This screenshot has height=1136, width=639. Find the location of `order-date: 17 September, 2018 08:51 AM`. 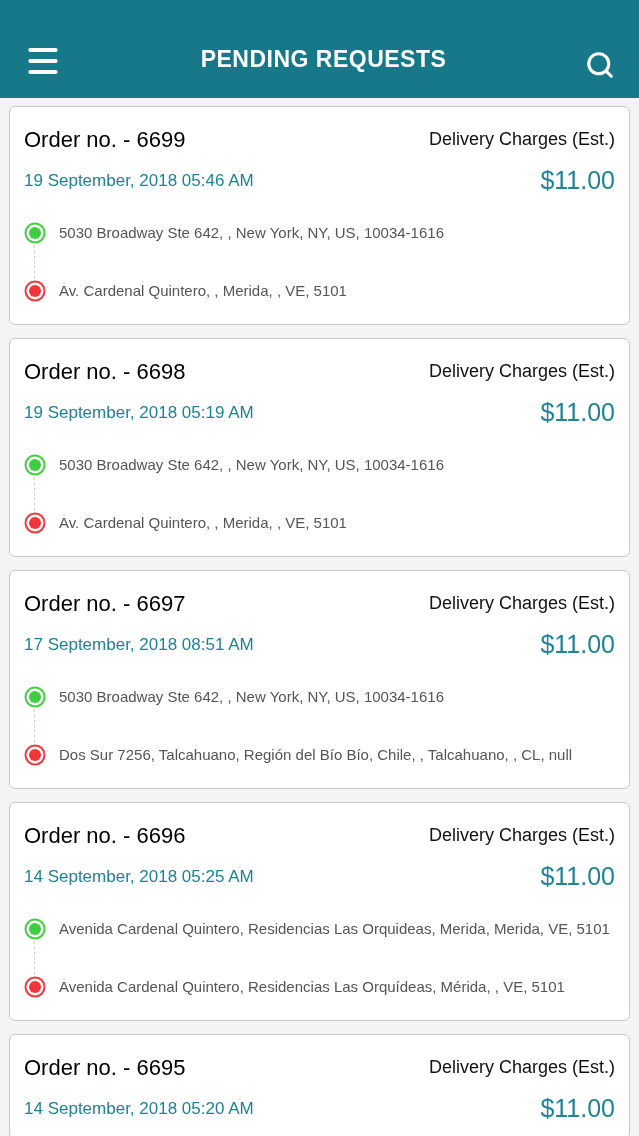

order-date: 17 September, 2018 08:51 AM is located at coordinates (139, 645).